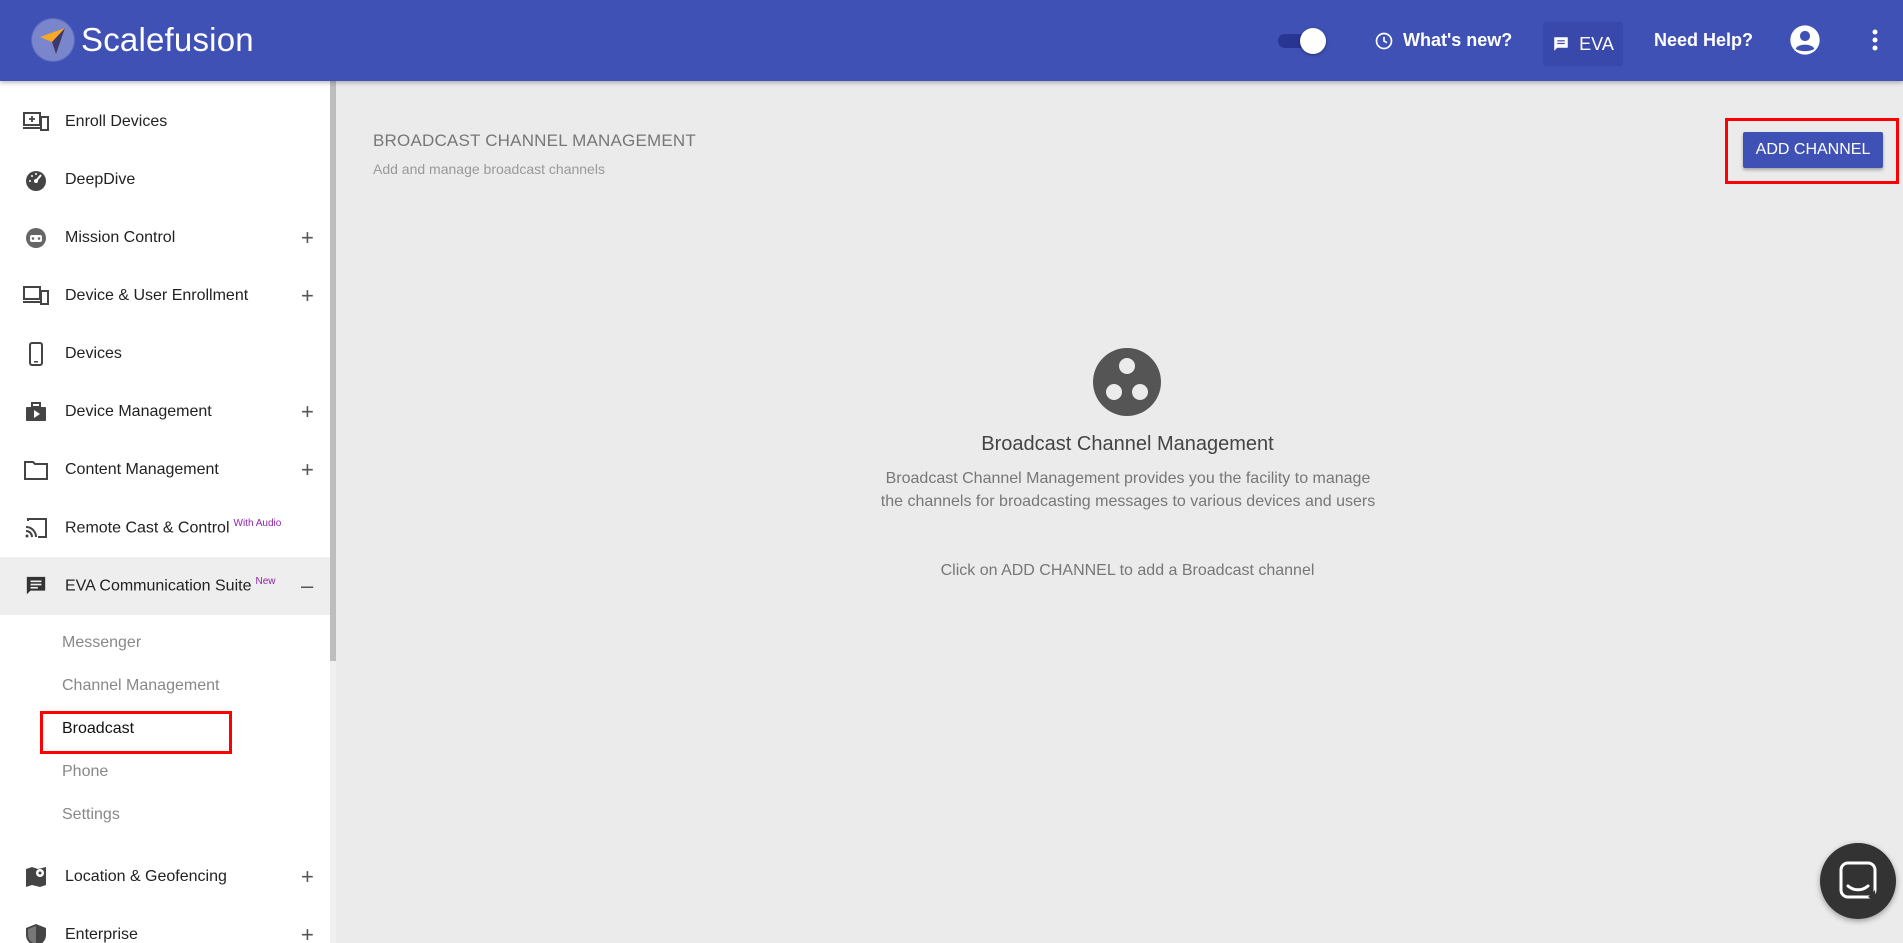  What do you see at coordinates (36, 354) in the screenshot?
I see `phone-icon` at bounding box center [36, 354].